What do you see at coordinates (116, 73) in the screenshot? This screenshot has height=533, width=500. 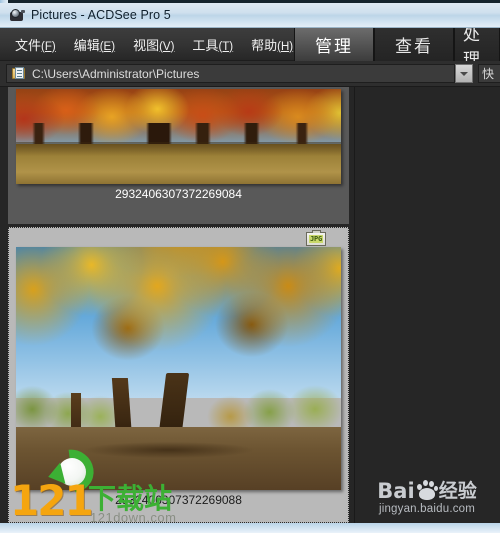 I see `path-text: C:\Users\Administrator\Pictures` at bounding box center [116, 73].